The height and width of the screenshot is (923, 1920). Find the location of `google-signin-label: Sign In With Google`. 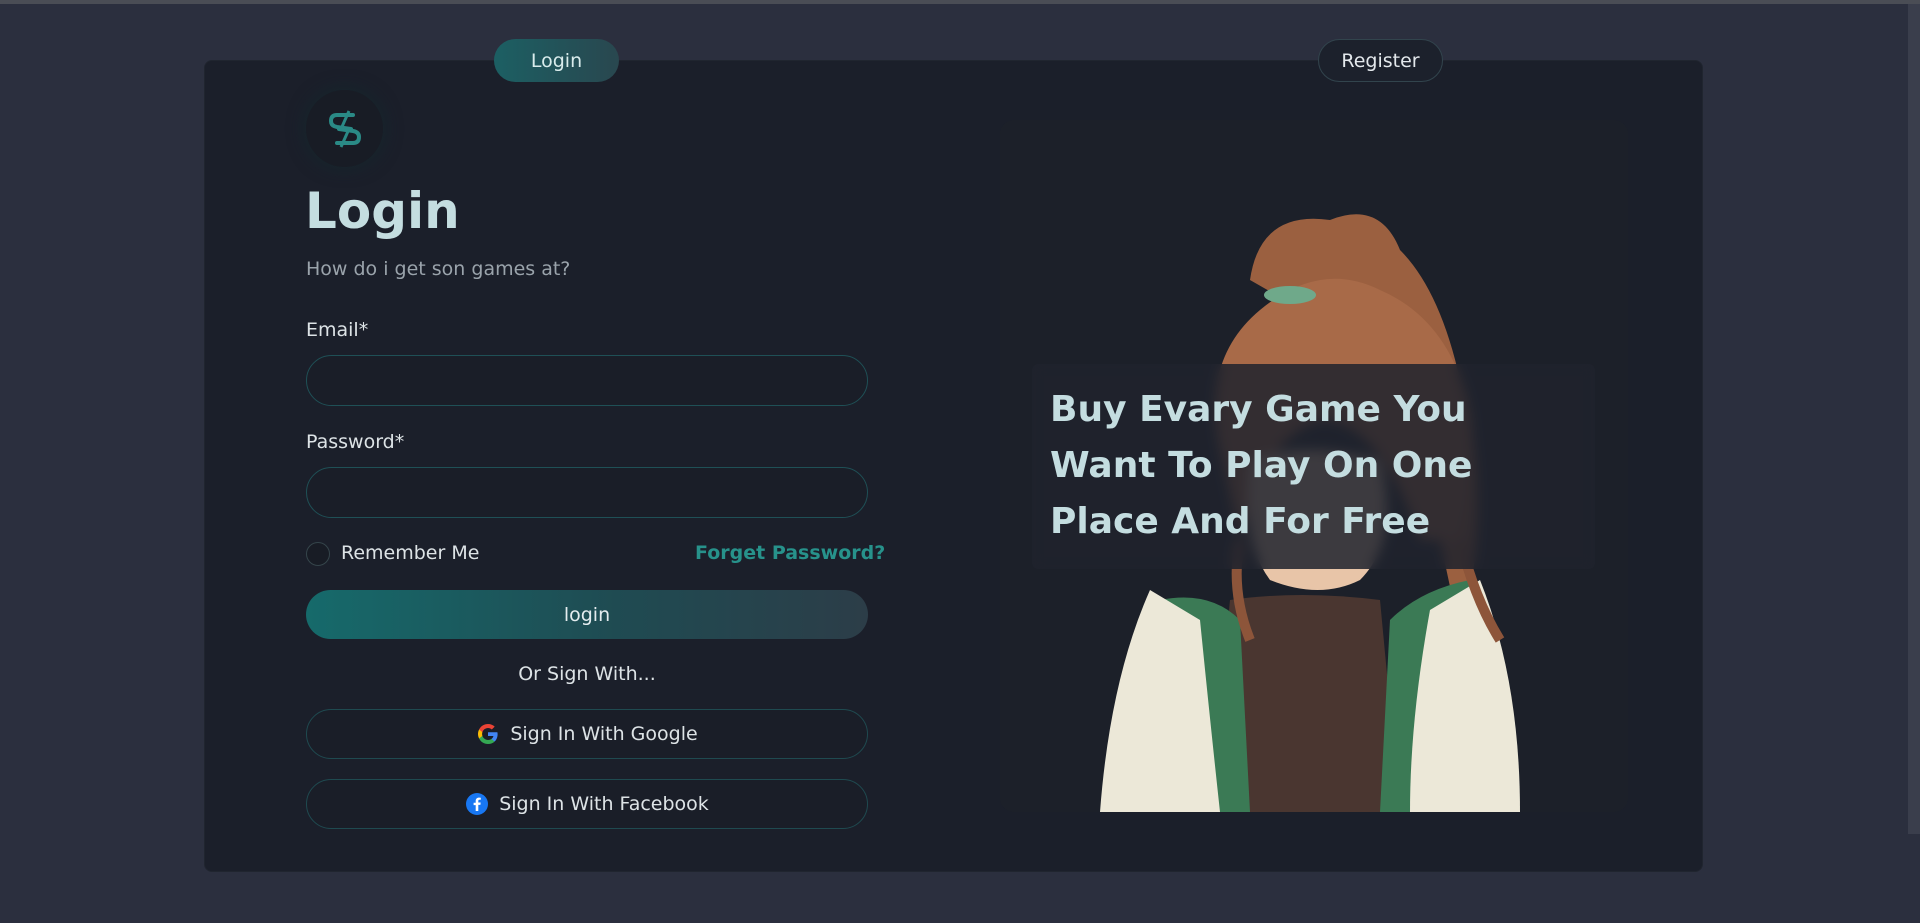

google-signin-label: Sign In With Google is located at coordinates (604, 734).